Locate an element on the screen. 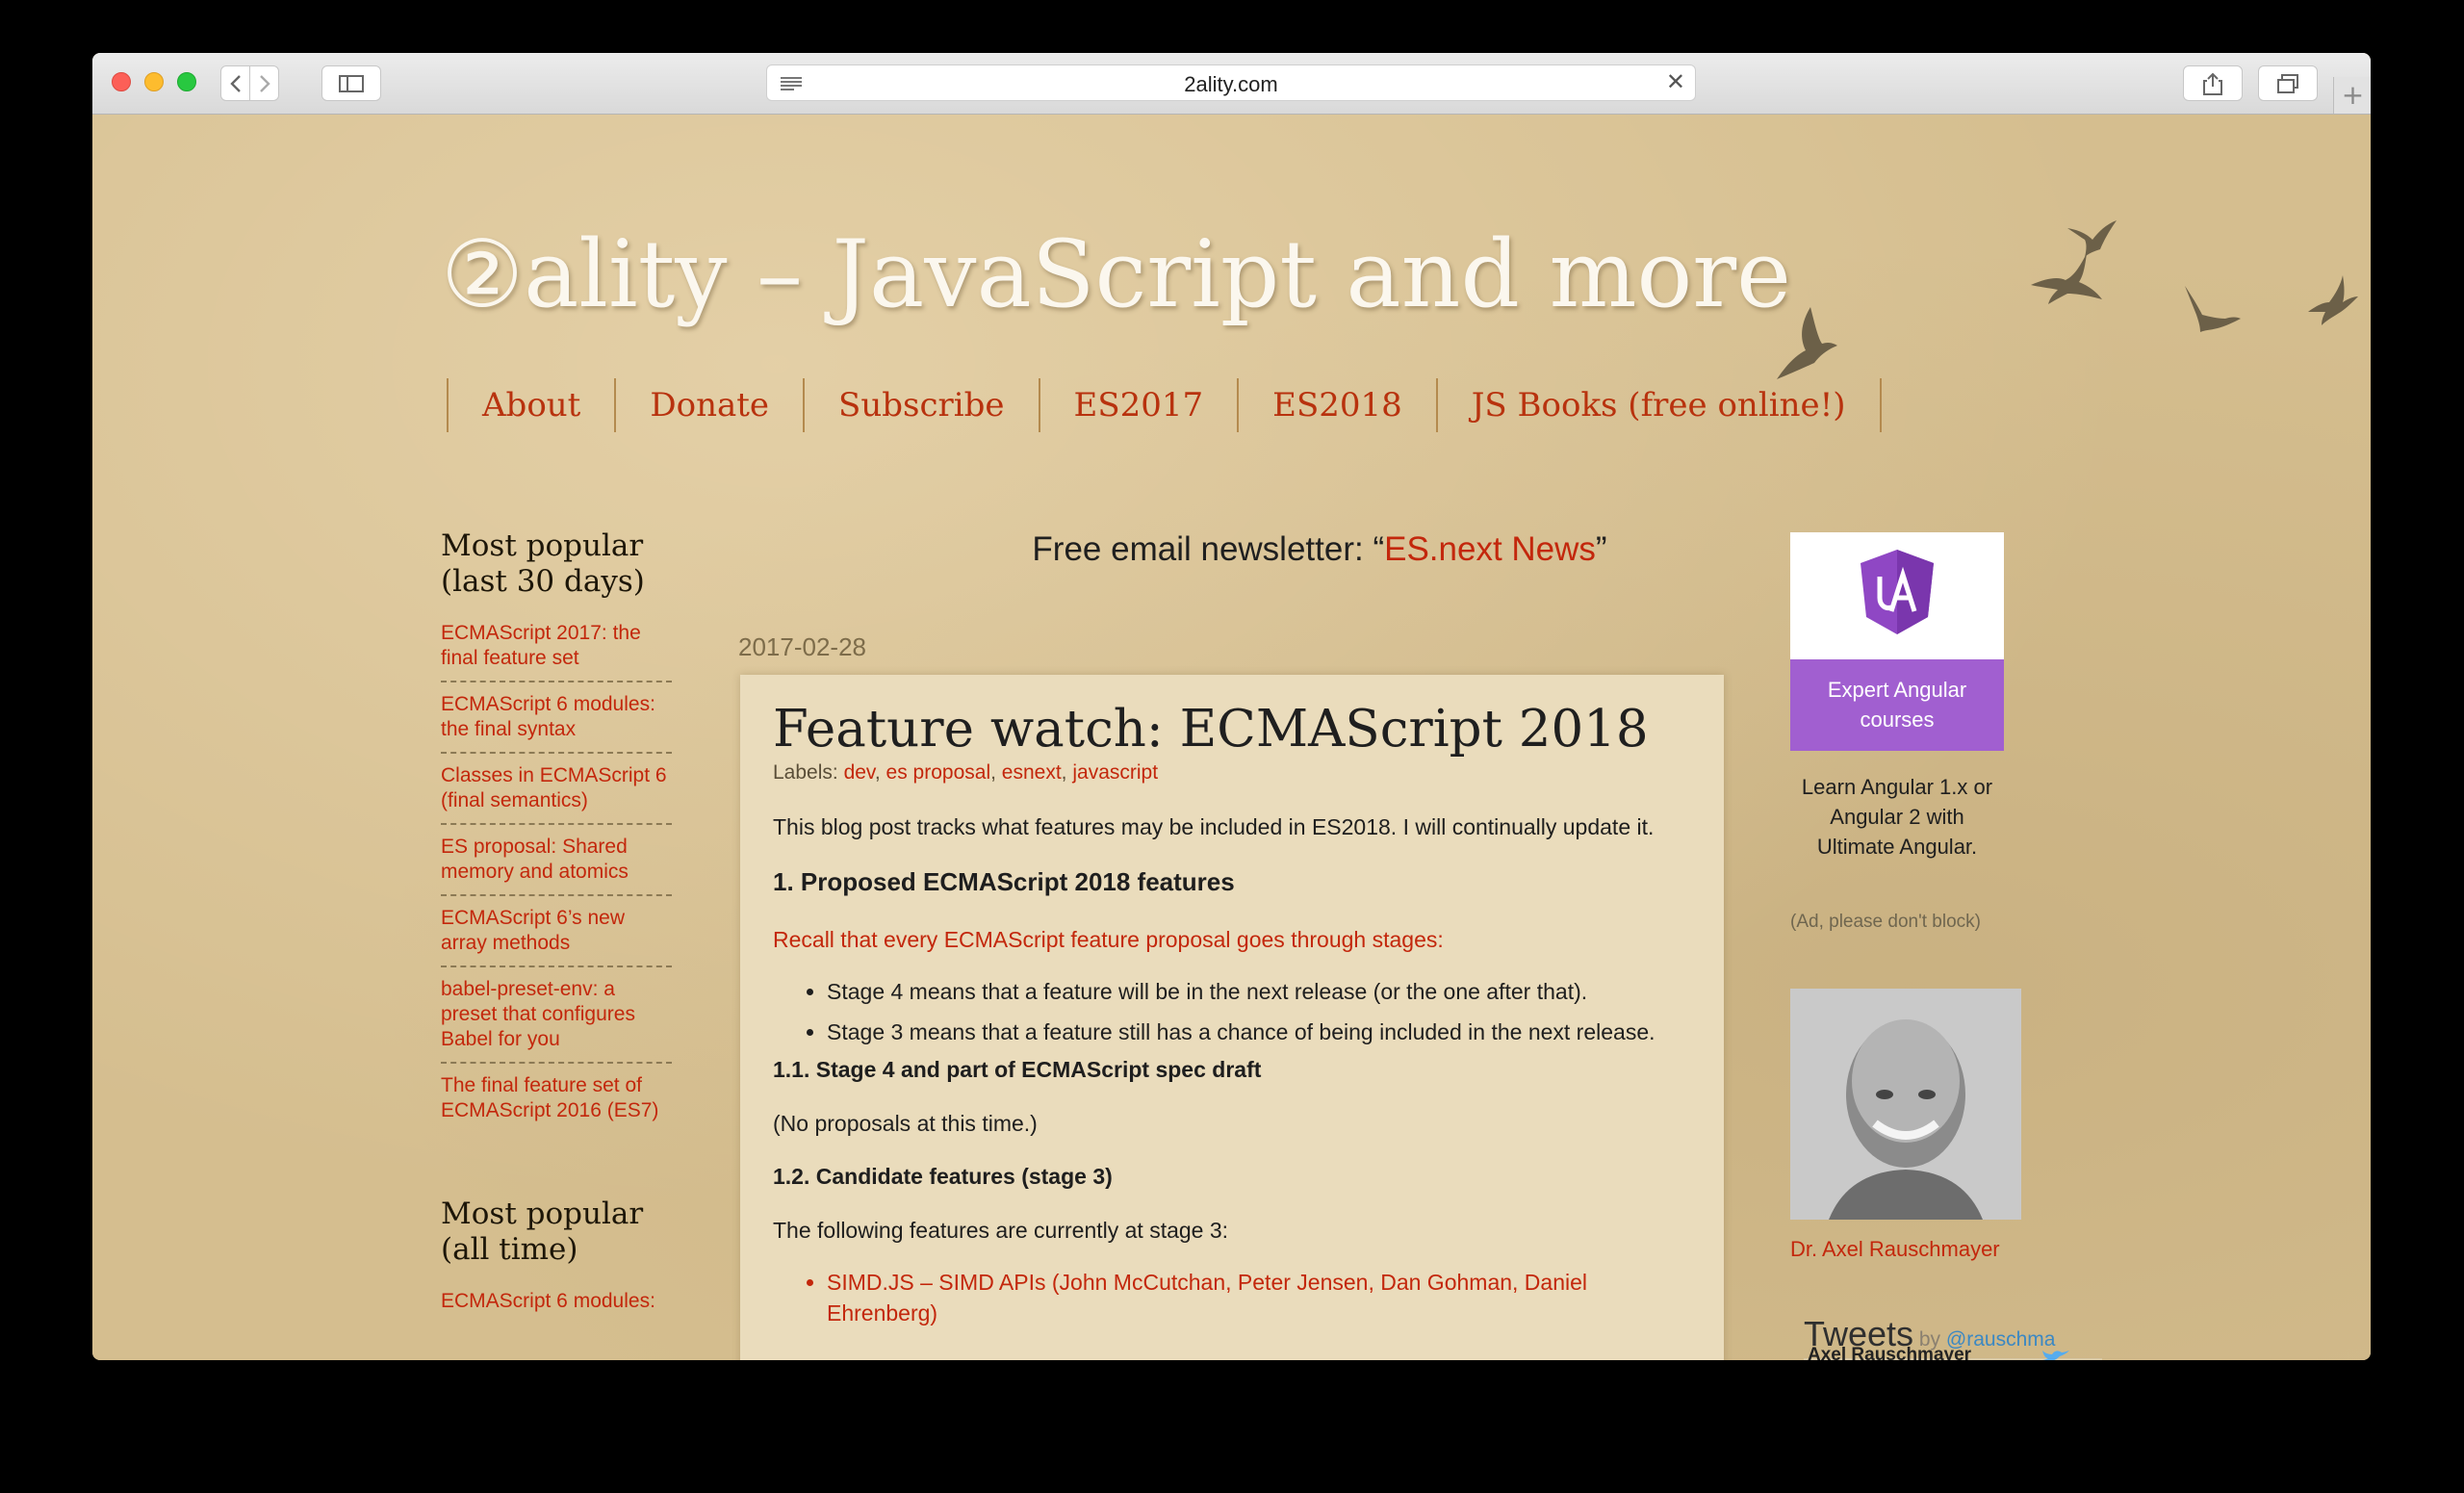  address-bar: 2ality.com ✕ is located at coordinates (1231, 82).